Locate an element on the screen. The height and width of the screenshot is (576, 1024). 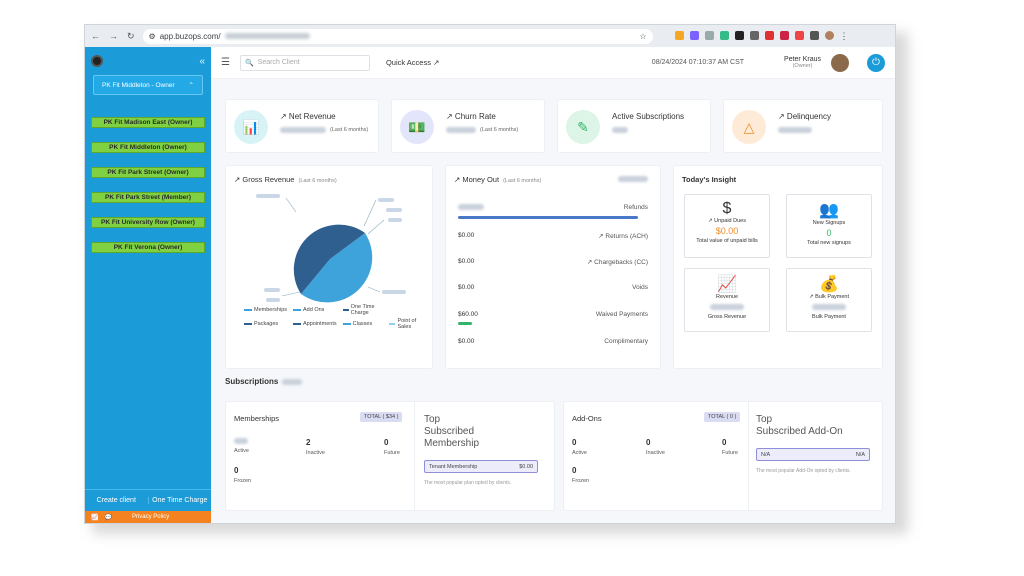
stat-label: Frozen is located at coordinates (581, 481).